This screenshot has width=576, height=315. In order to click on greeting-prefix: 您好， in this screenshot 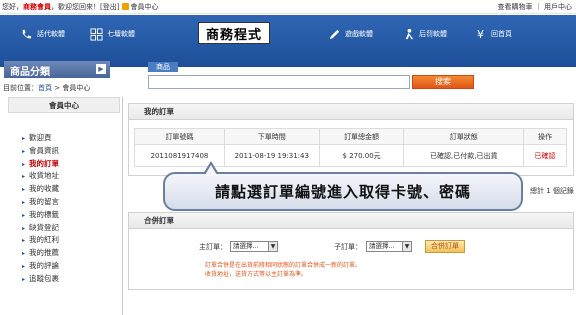, I will do `click(12, 7)`.